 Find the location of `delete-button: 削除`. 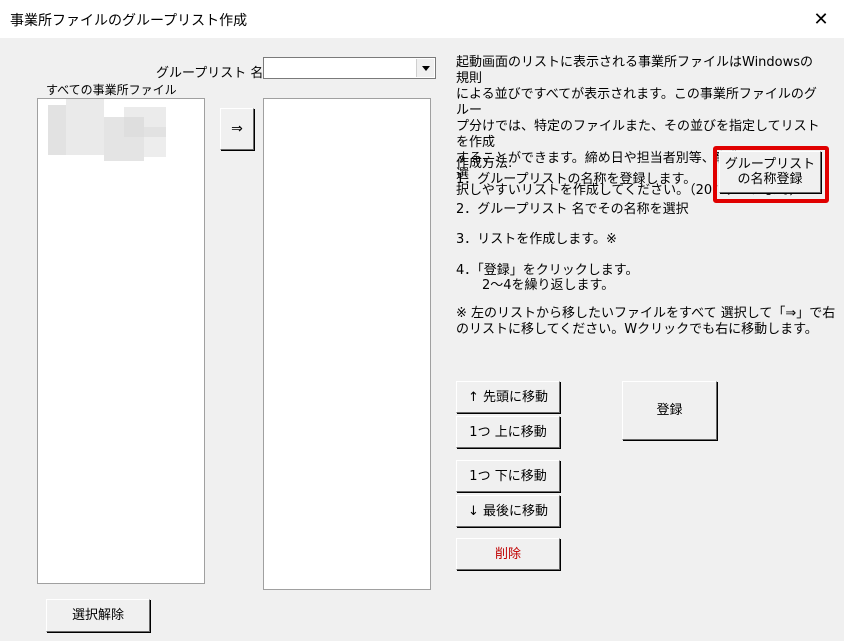

delete-button: 削除 is located at coordinates (508, 554).